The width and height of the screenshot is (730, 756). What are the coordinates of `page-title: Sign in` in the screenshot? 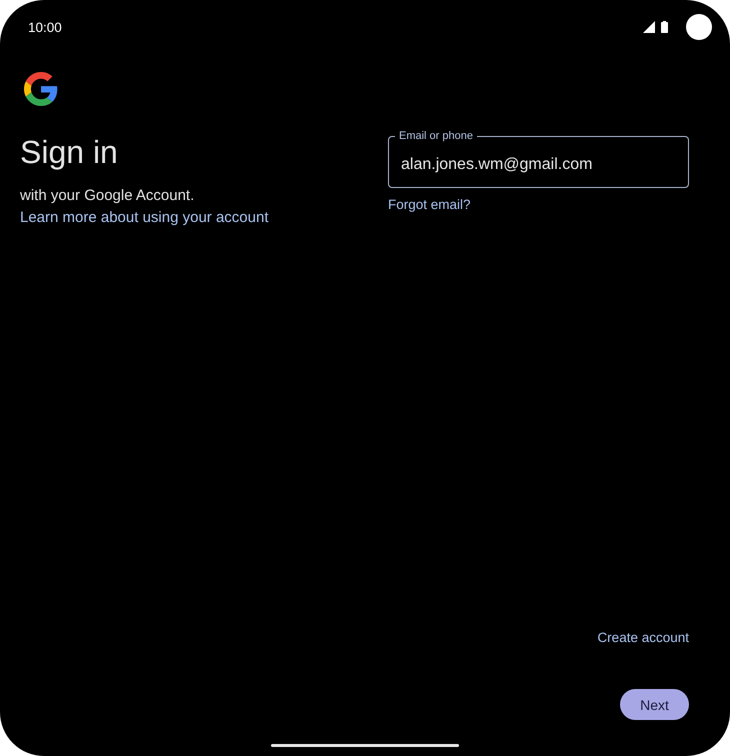 It's located at (69, 152).